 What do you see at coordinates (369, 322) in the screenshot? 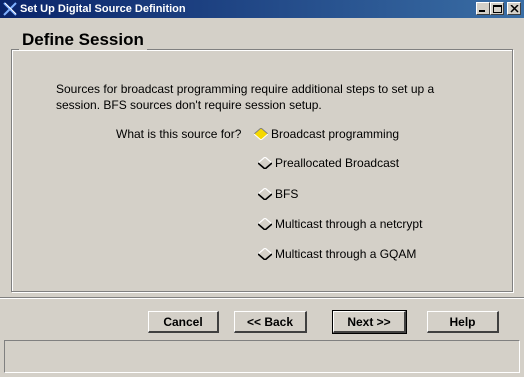
I see `next-button: Next >>` at bounding box center [369, 322].